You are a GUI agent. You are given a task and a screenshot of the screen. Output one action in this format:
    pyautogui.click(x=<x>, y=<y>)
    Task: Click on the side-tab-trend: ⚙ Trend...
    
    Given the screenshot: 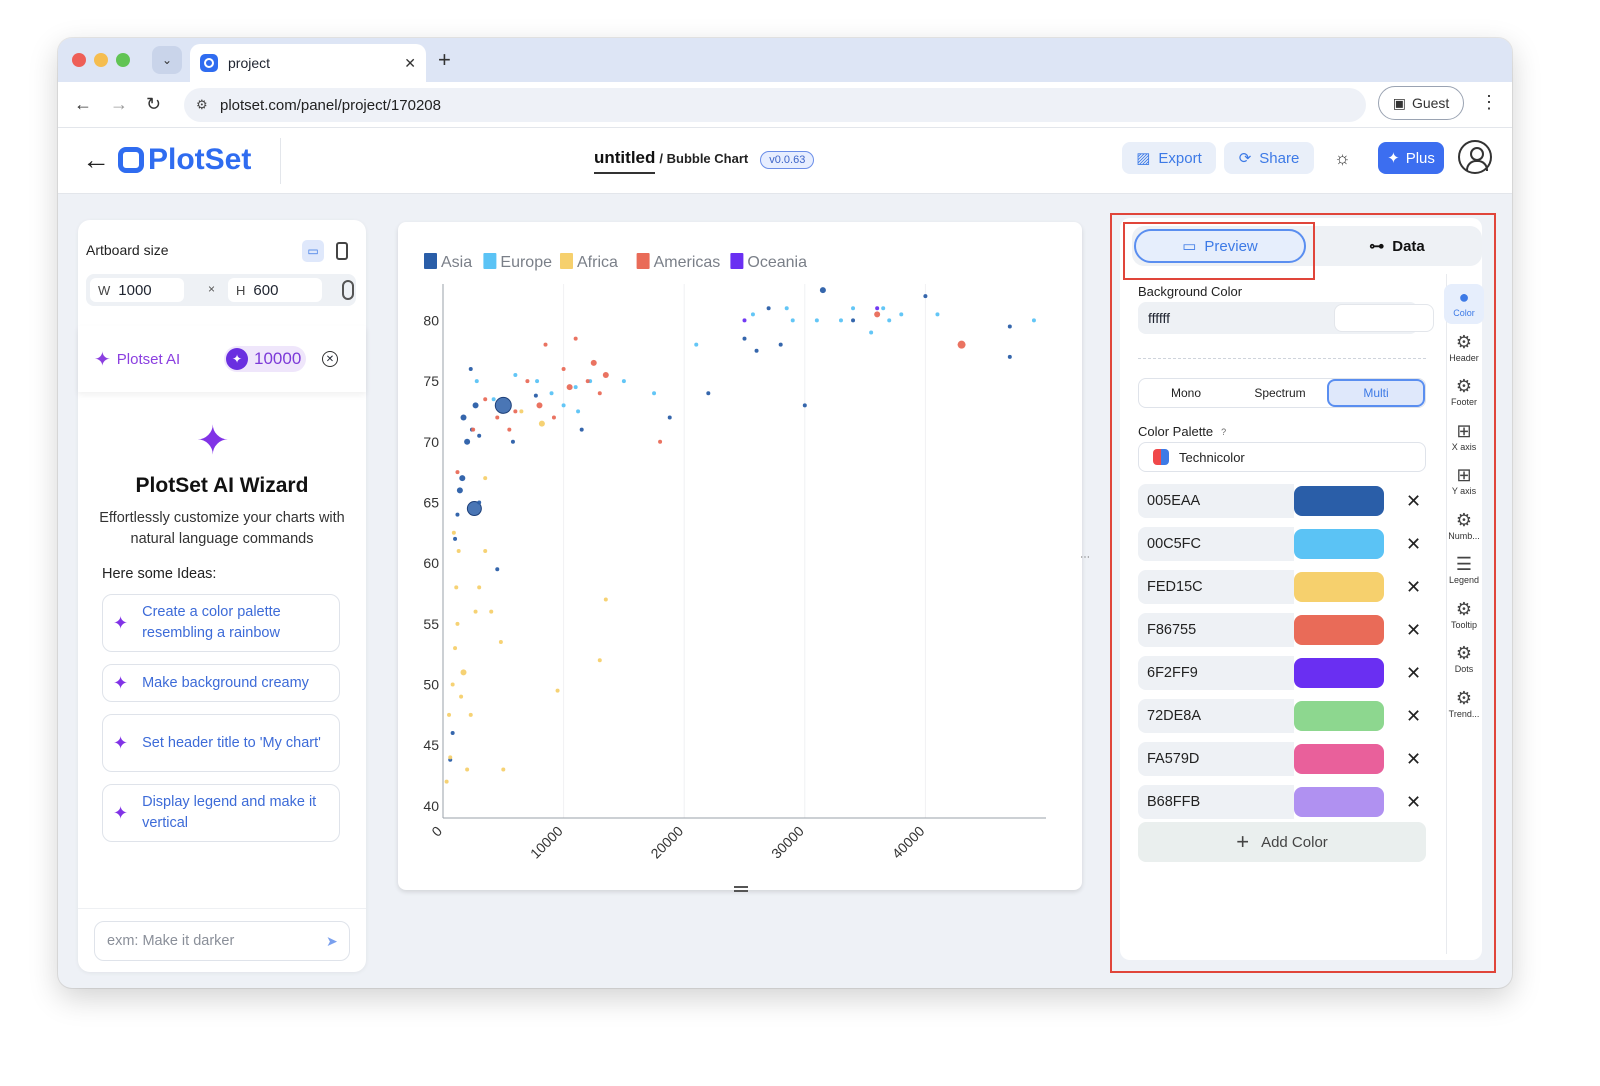 What is the action you would take?
    pyautogui.click(x=1464, y=705)
    